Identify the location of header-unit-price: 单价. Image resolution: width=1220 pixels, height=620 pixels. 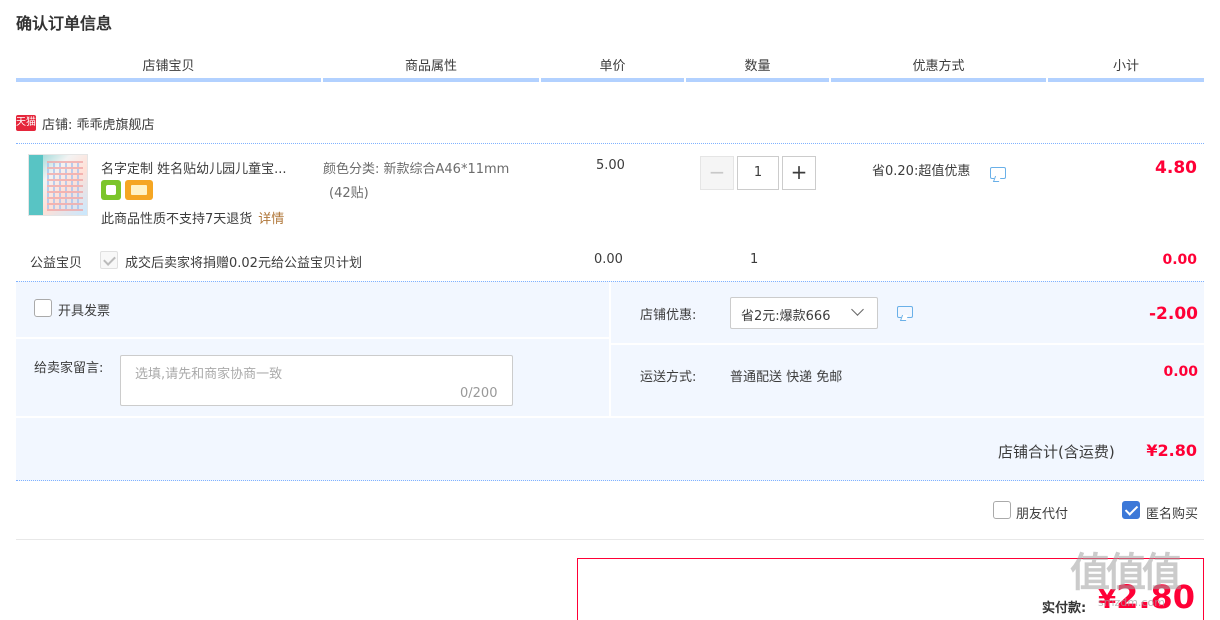
(612, 69).